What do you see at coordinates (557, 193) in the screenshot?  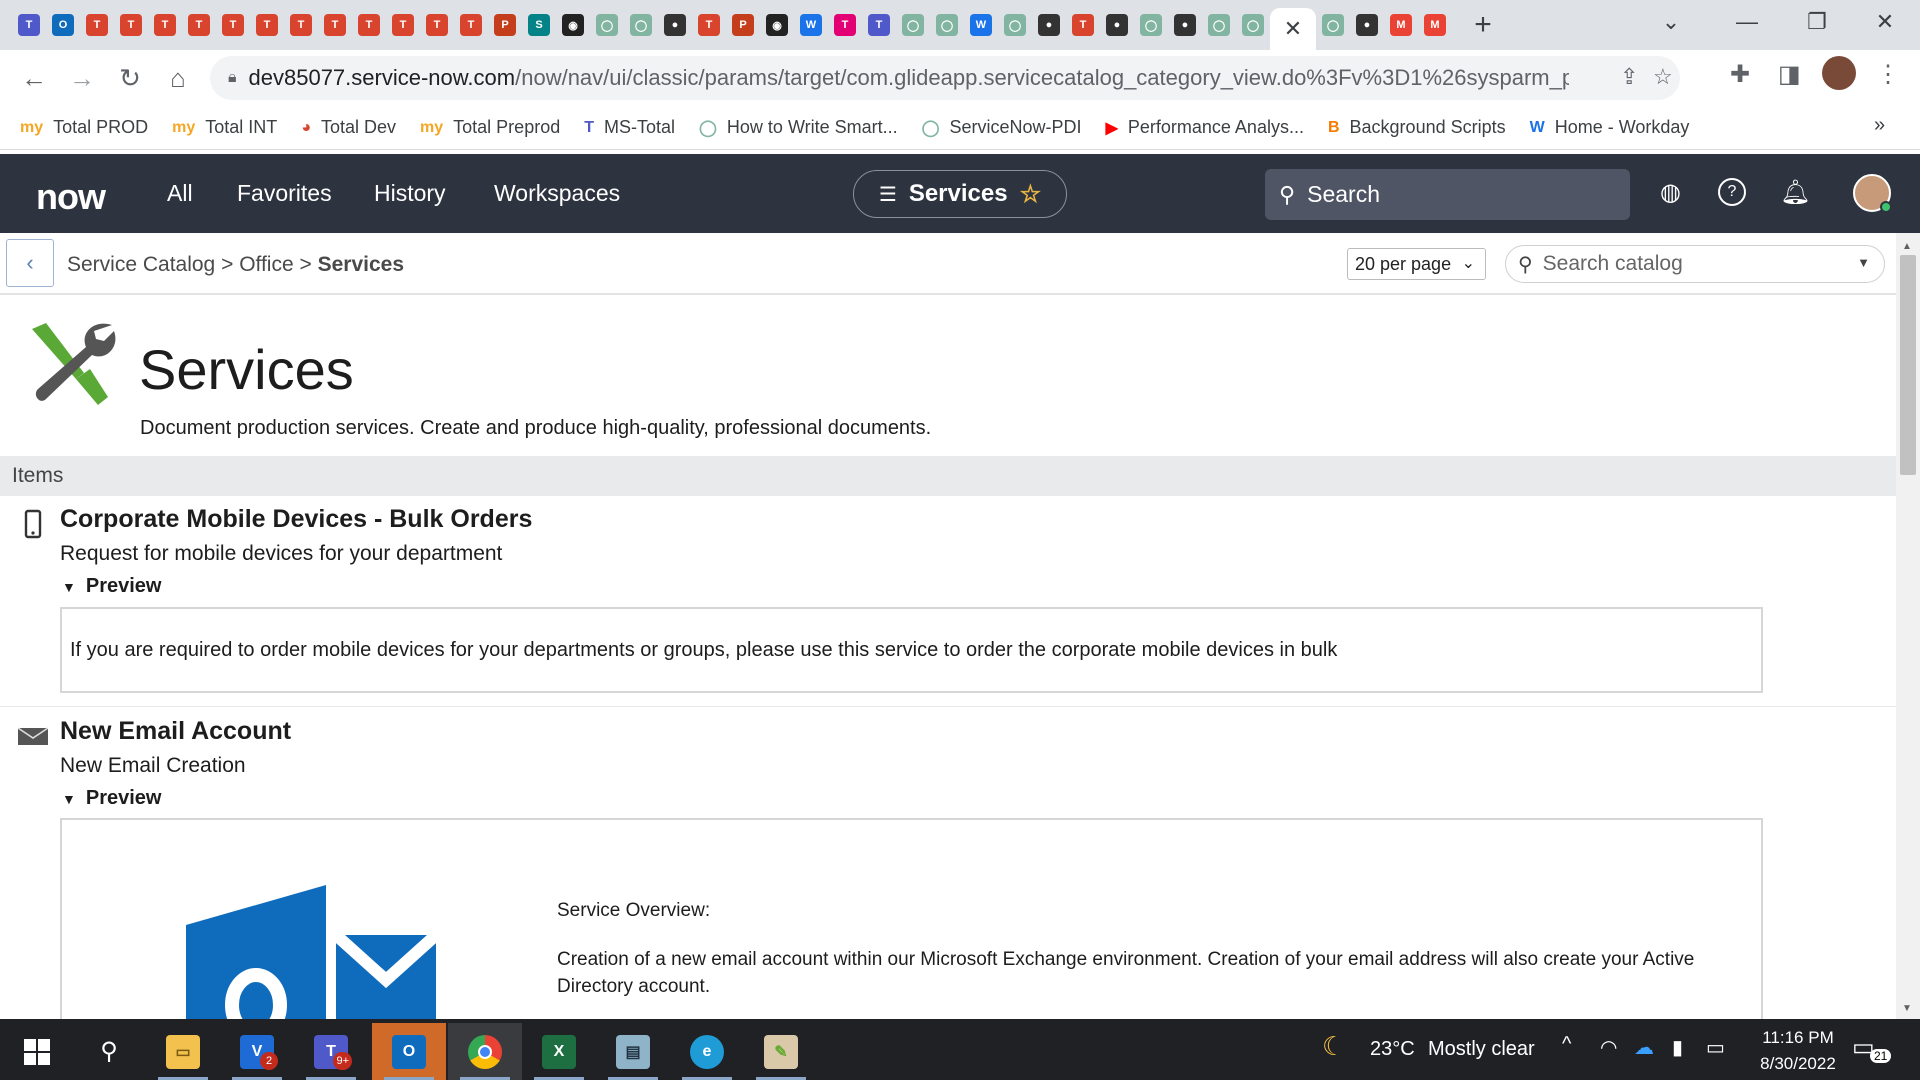 I see `nav-workspaces: Workspaces` at bounding box center [557, 193].